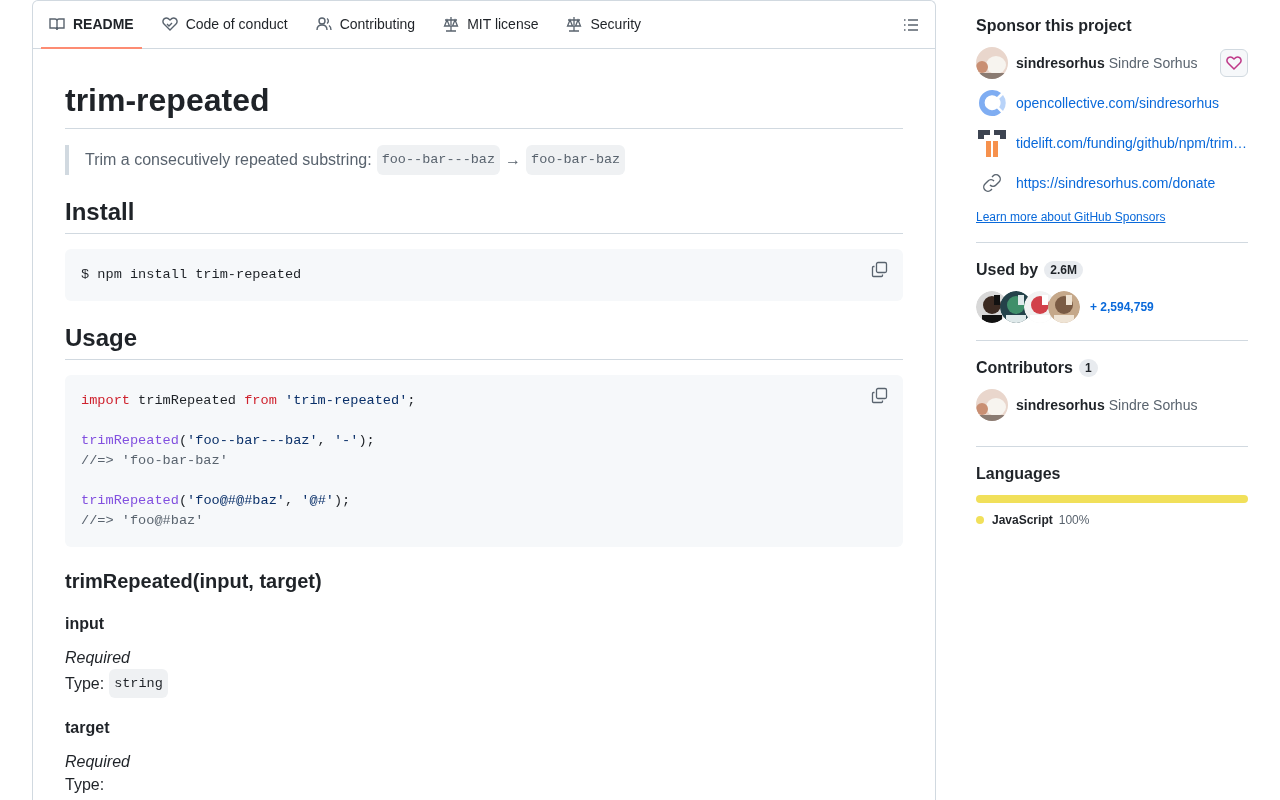 This screenshot has height=800, width=1280. What do you see at coordinates (1116, 183) in the screenshot?
I see `funding-link: https://sindresorhus.com/donate` at bounding box center [1116, 183].